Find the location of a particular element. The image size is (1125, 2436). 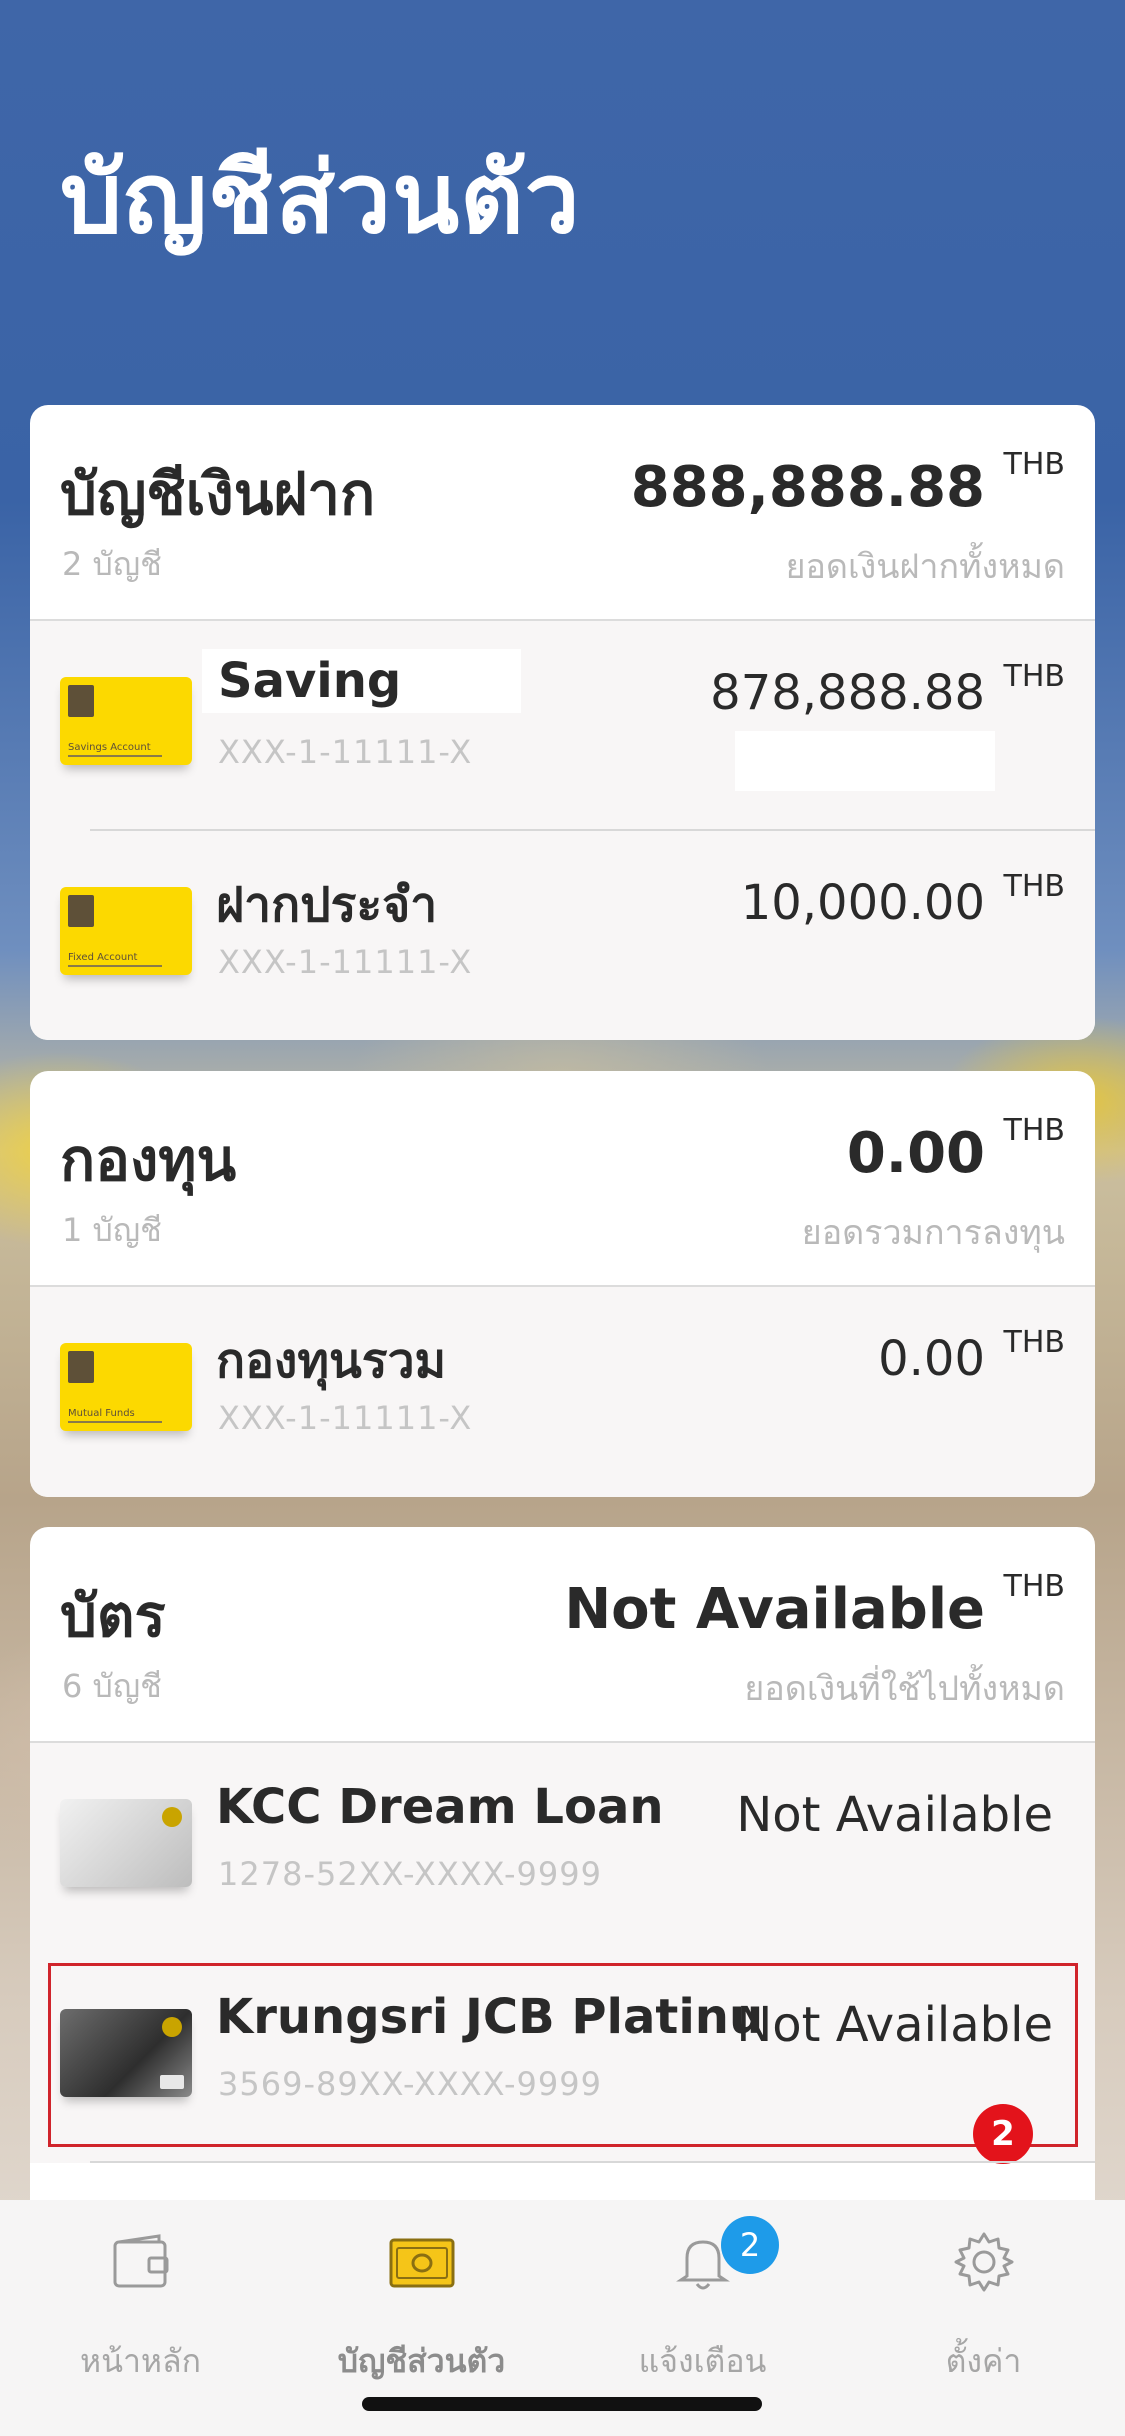

mutual-fund-card-image: Mutual Funds is located at coordinates (126, 1387).